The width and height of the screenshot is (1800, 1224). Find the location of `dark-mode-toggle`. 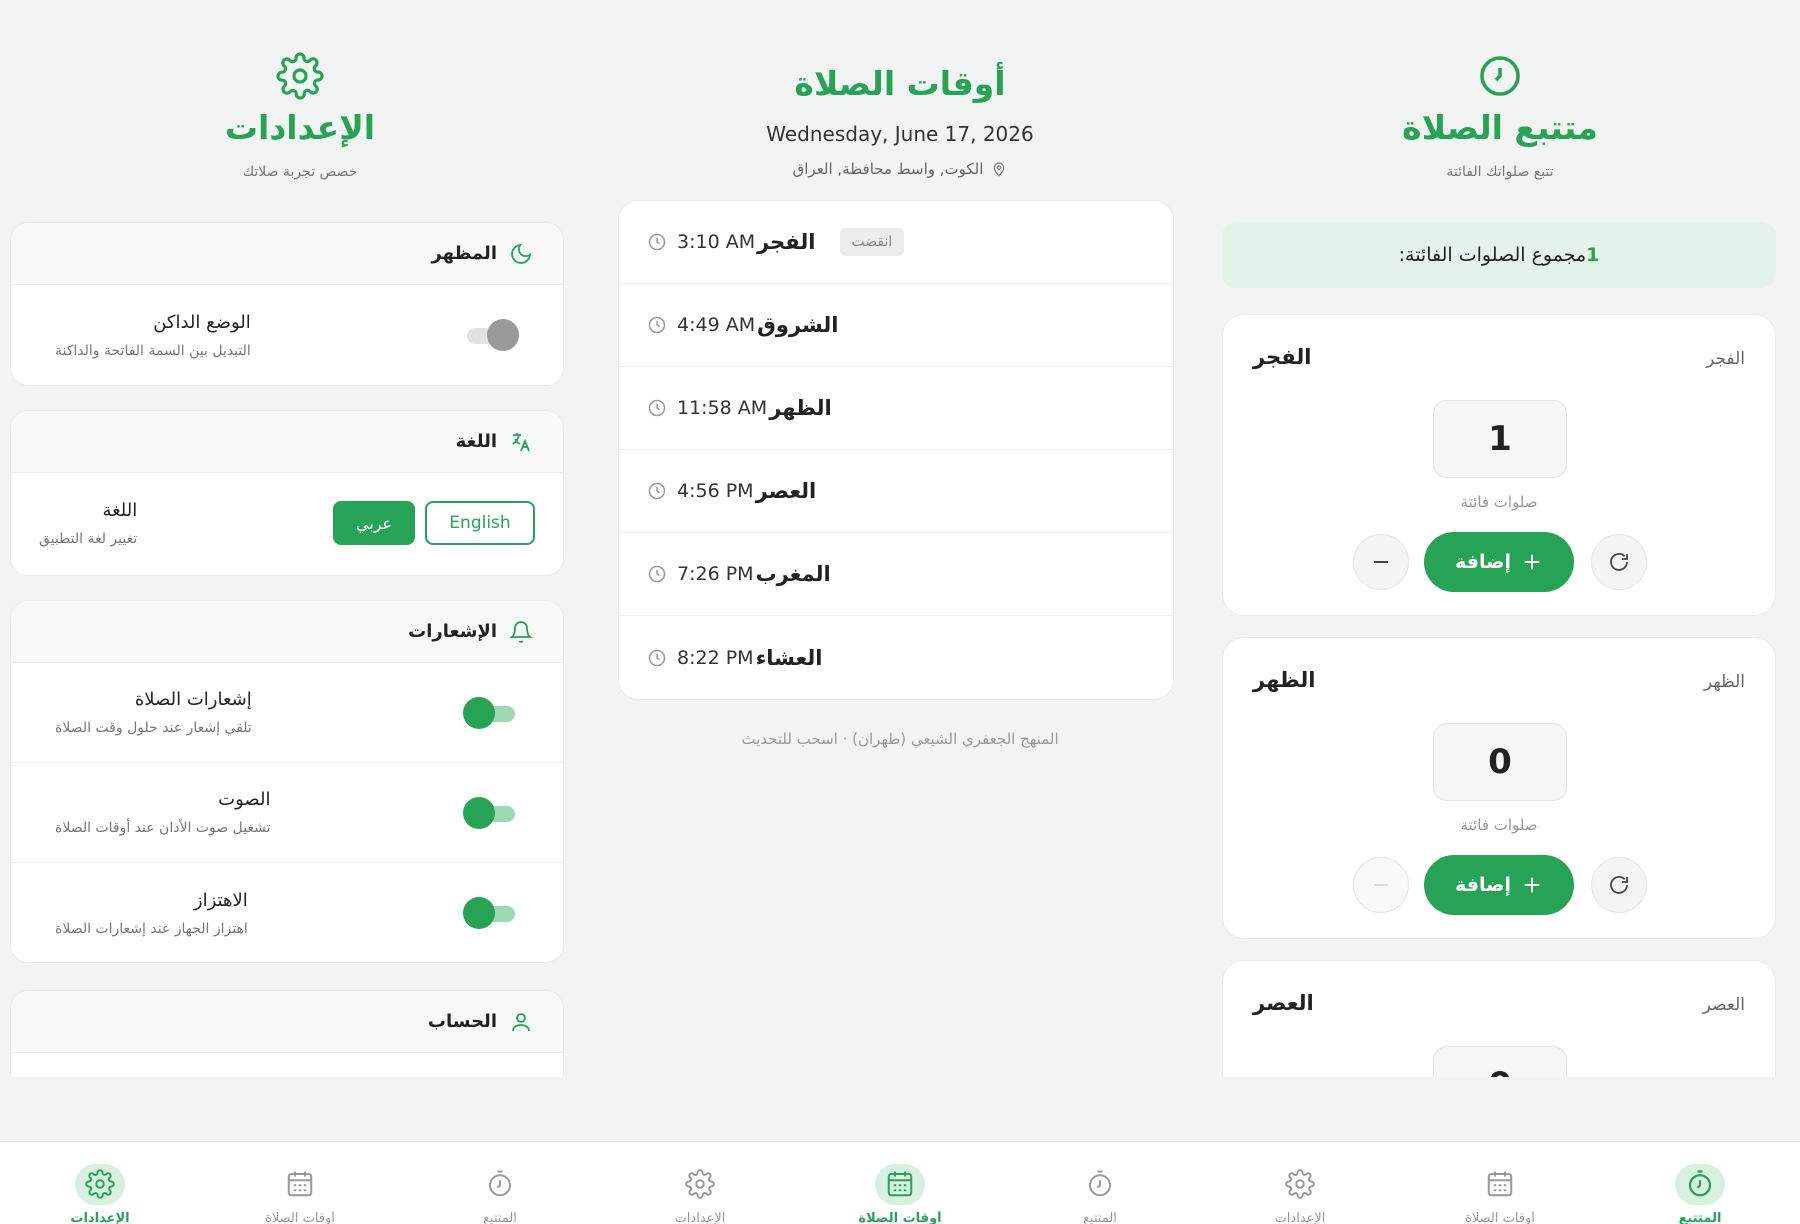

dark-mode-toggle is located at coordinates (491, 335).